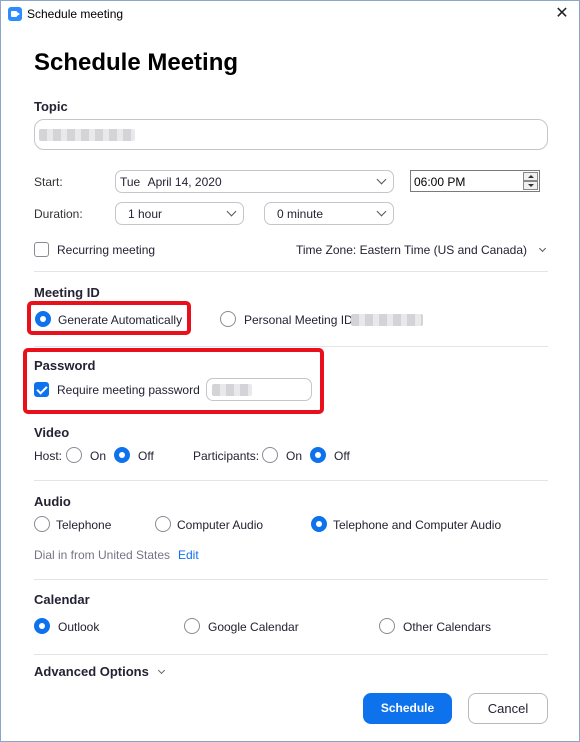  What do you see at coordinates (48, 456) in the screenshot?
I see `host-label: Host:` at bounding box center [48, 456].